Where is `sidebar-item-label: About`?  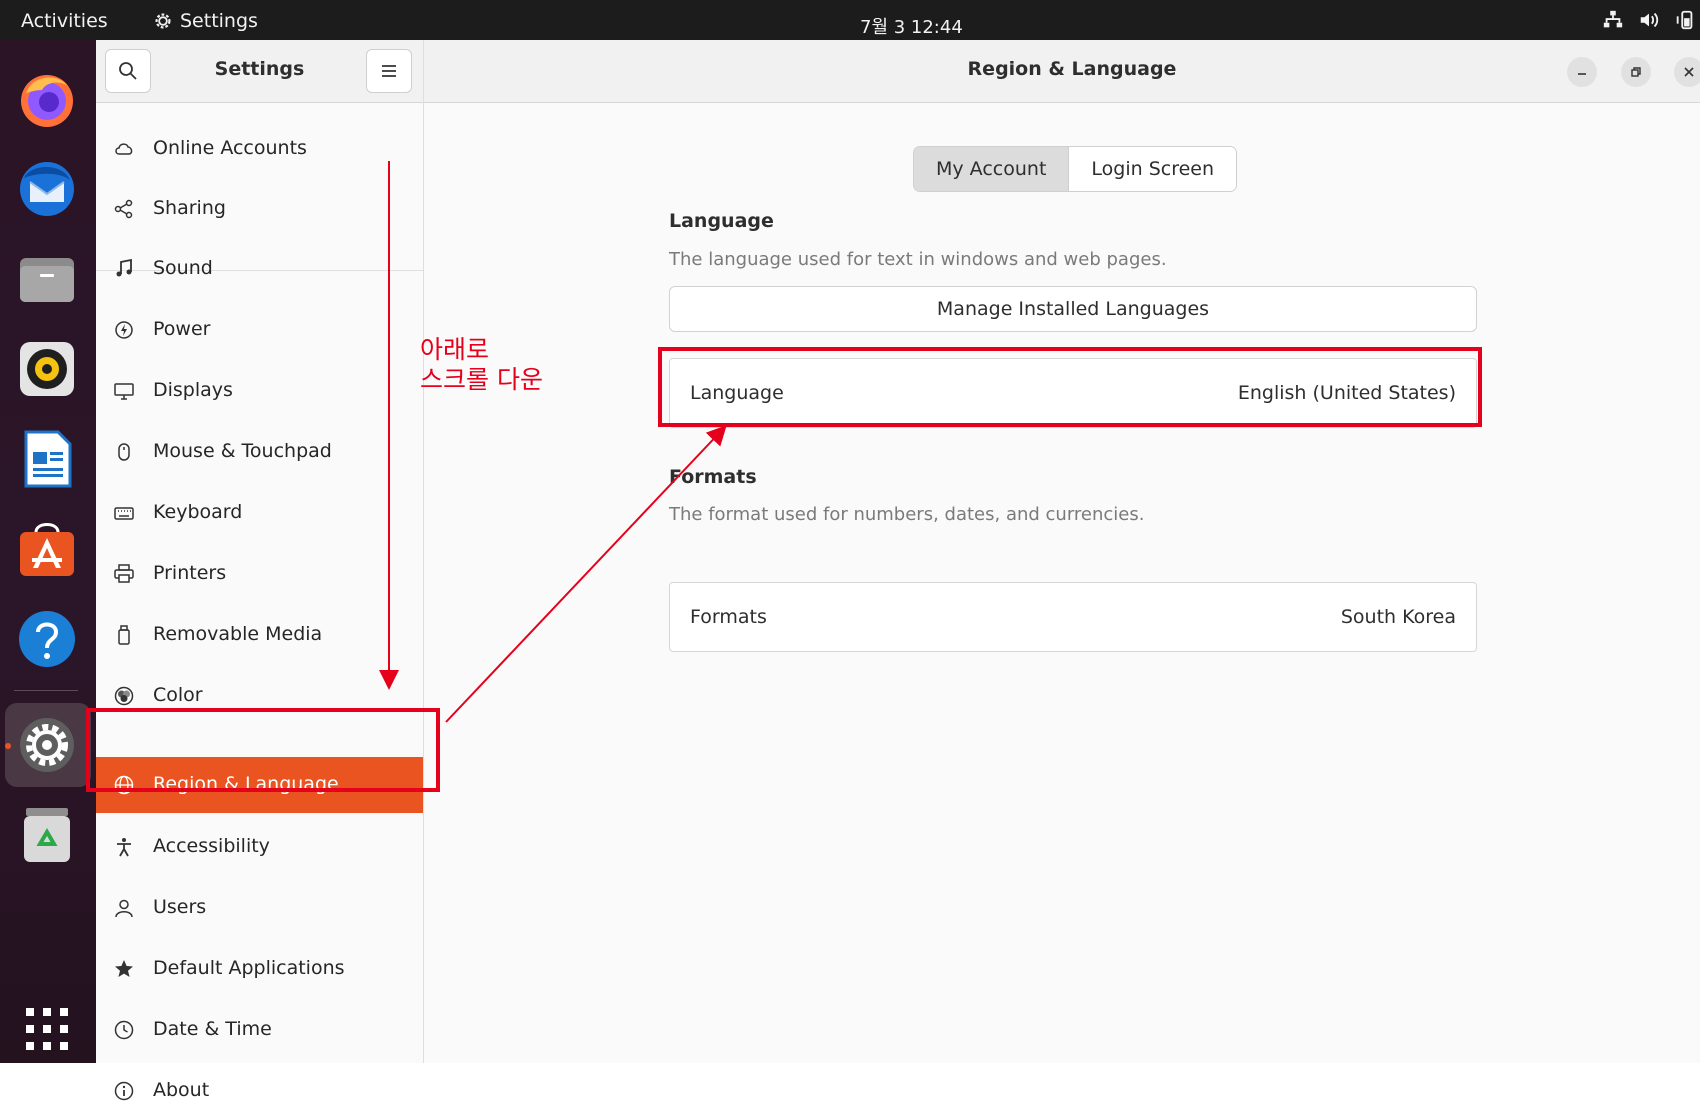 sidebar-item-label: About is located at coordinates (181, 1090).